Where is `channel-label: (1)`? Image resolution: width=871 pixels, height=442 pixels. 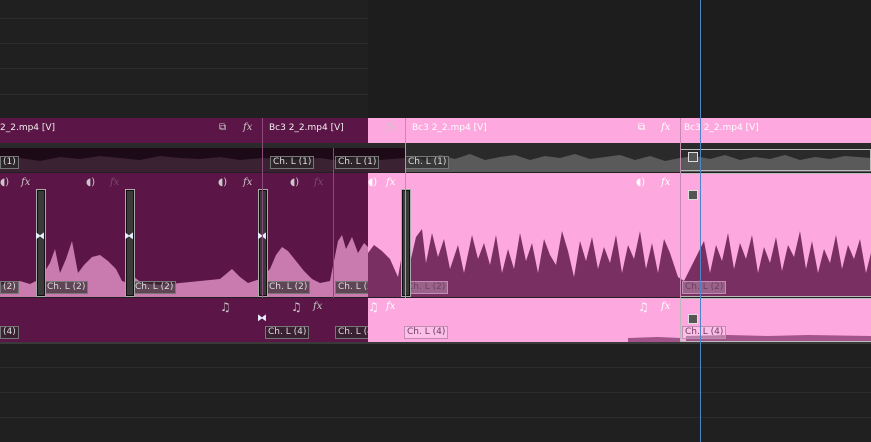
channel-label: (1) is located at coordinates (9, 162).